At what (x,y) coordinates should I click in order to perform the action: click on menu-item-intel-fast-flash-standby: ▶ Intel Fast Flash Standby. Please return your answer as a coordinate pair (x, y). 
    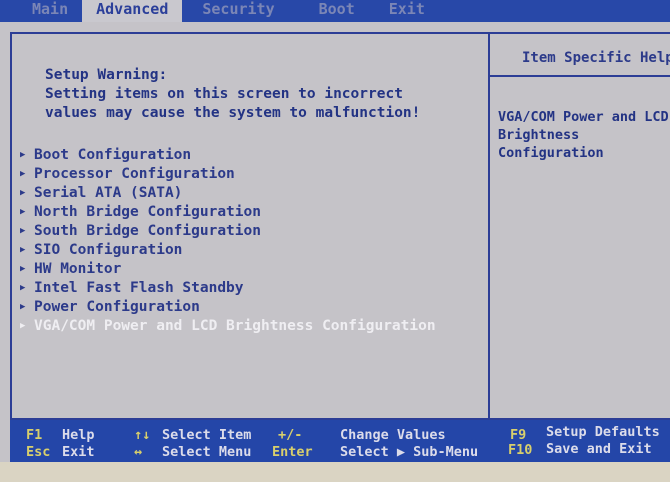
    Looking at the image, I should click on (228, 287).